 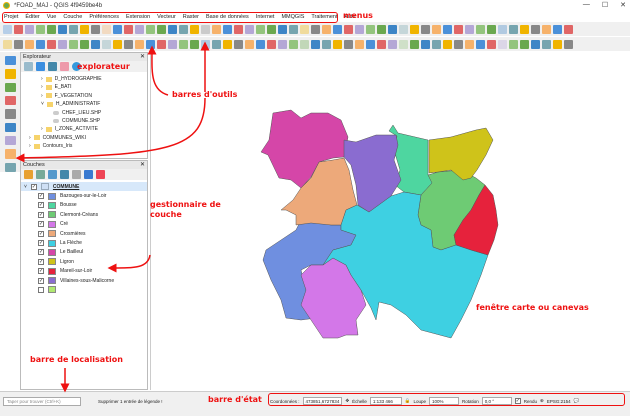 I want to click on layer-class-item, so click(x=84, y=289).